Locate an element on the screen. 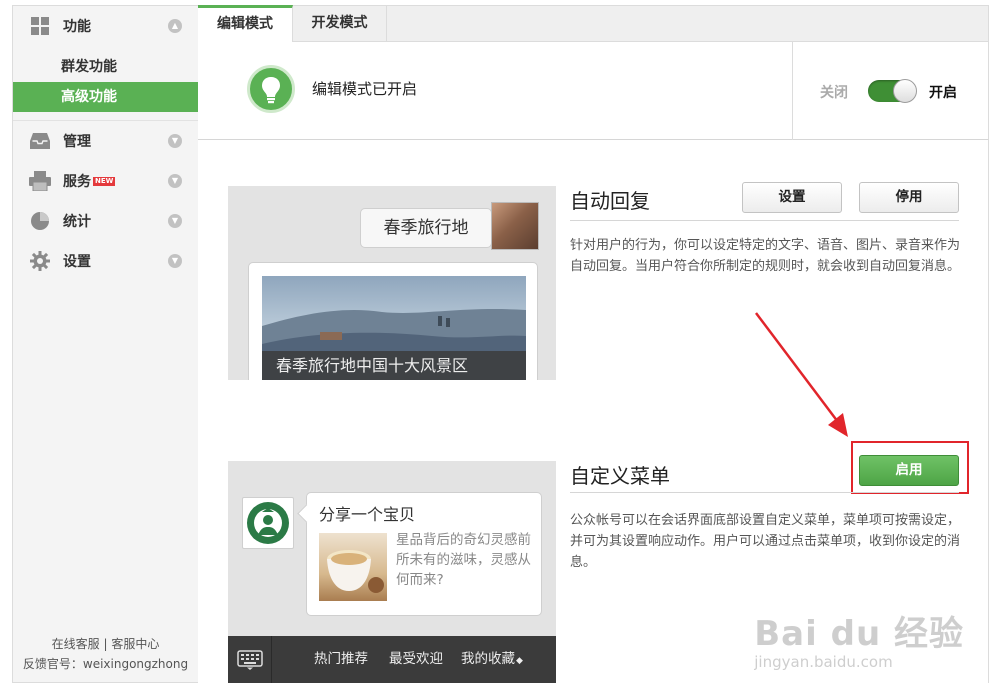 The image size is (1000, 683). service-center-link: 客服中心 is located at coordinates (135, 644).